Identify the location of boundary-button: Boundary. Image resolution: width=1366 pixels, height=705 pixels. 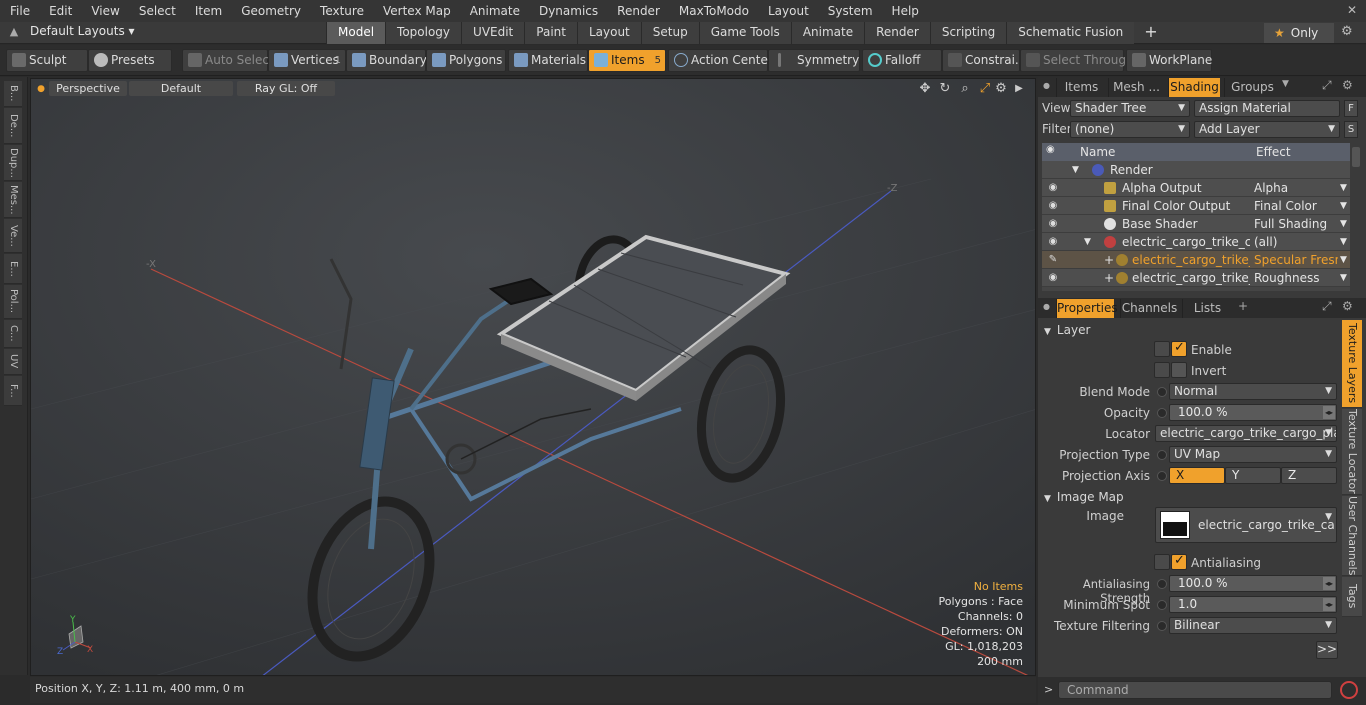
(386, 60).